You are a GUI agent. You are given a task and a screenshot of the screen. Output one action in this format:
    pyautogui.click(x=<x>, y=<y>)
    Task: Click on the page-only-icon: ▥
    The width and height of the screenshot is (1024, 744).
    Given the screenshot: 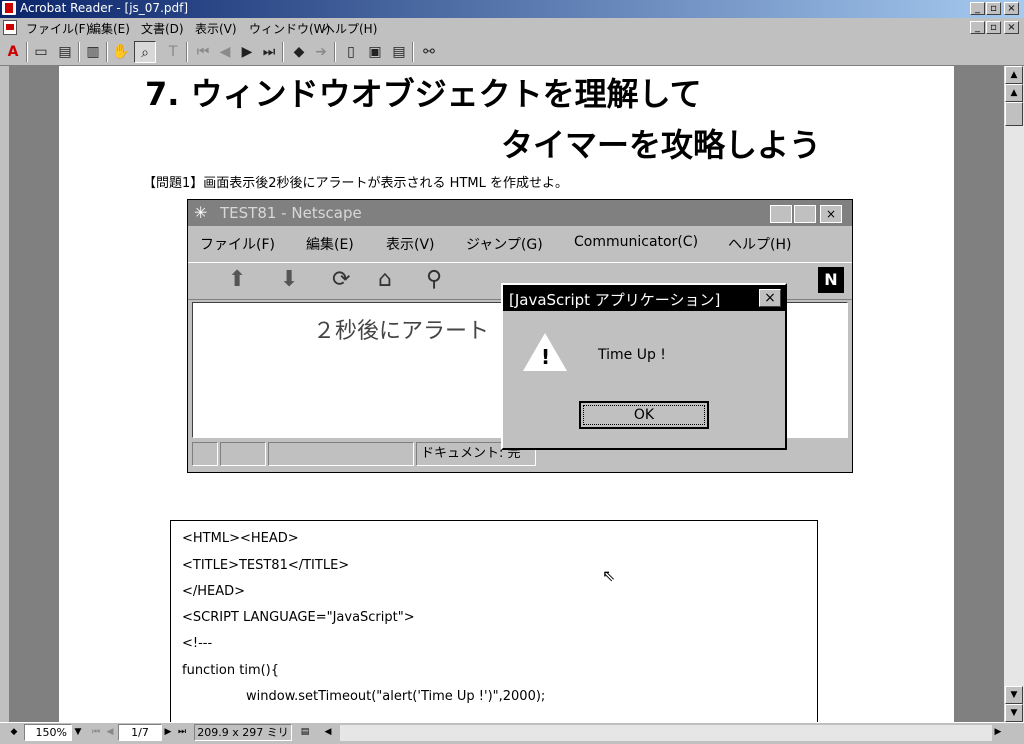 What is the action you would take?
    pyautogui.click(x=93, y=52)
    